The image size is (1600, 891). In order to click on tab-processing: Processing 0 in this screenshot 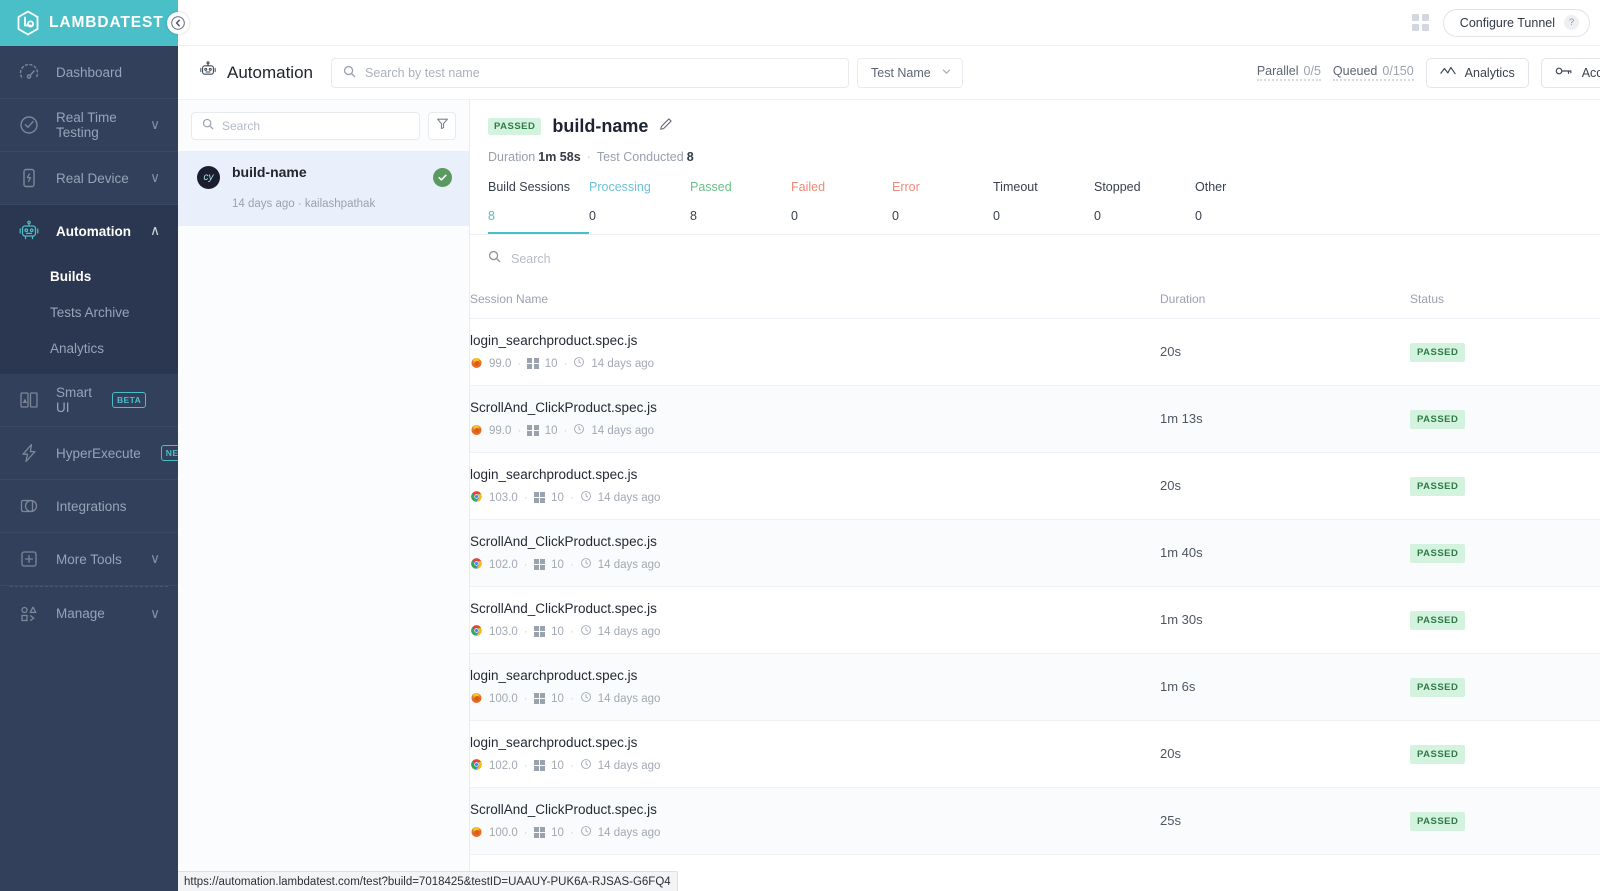, I will do `click(639, 207)`.